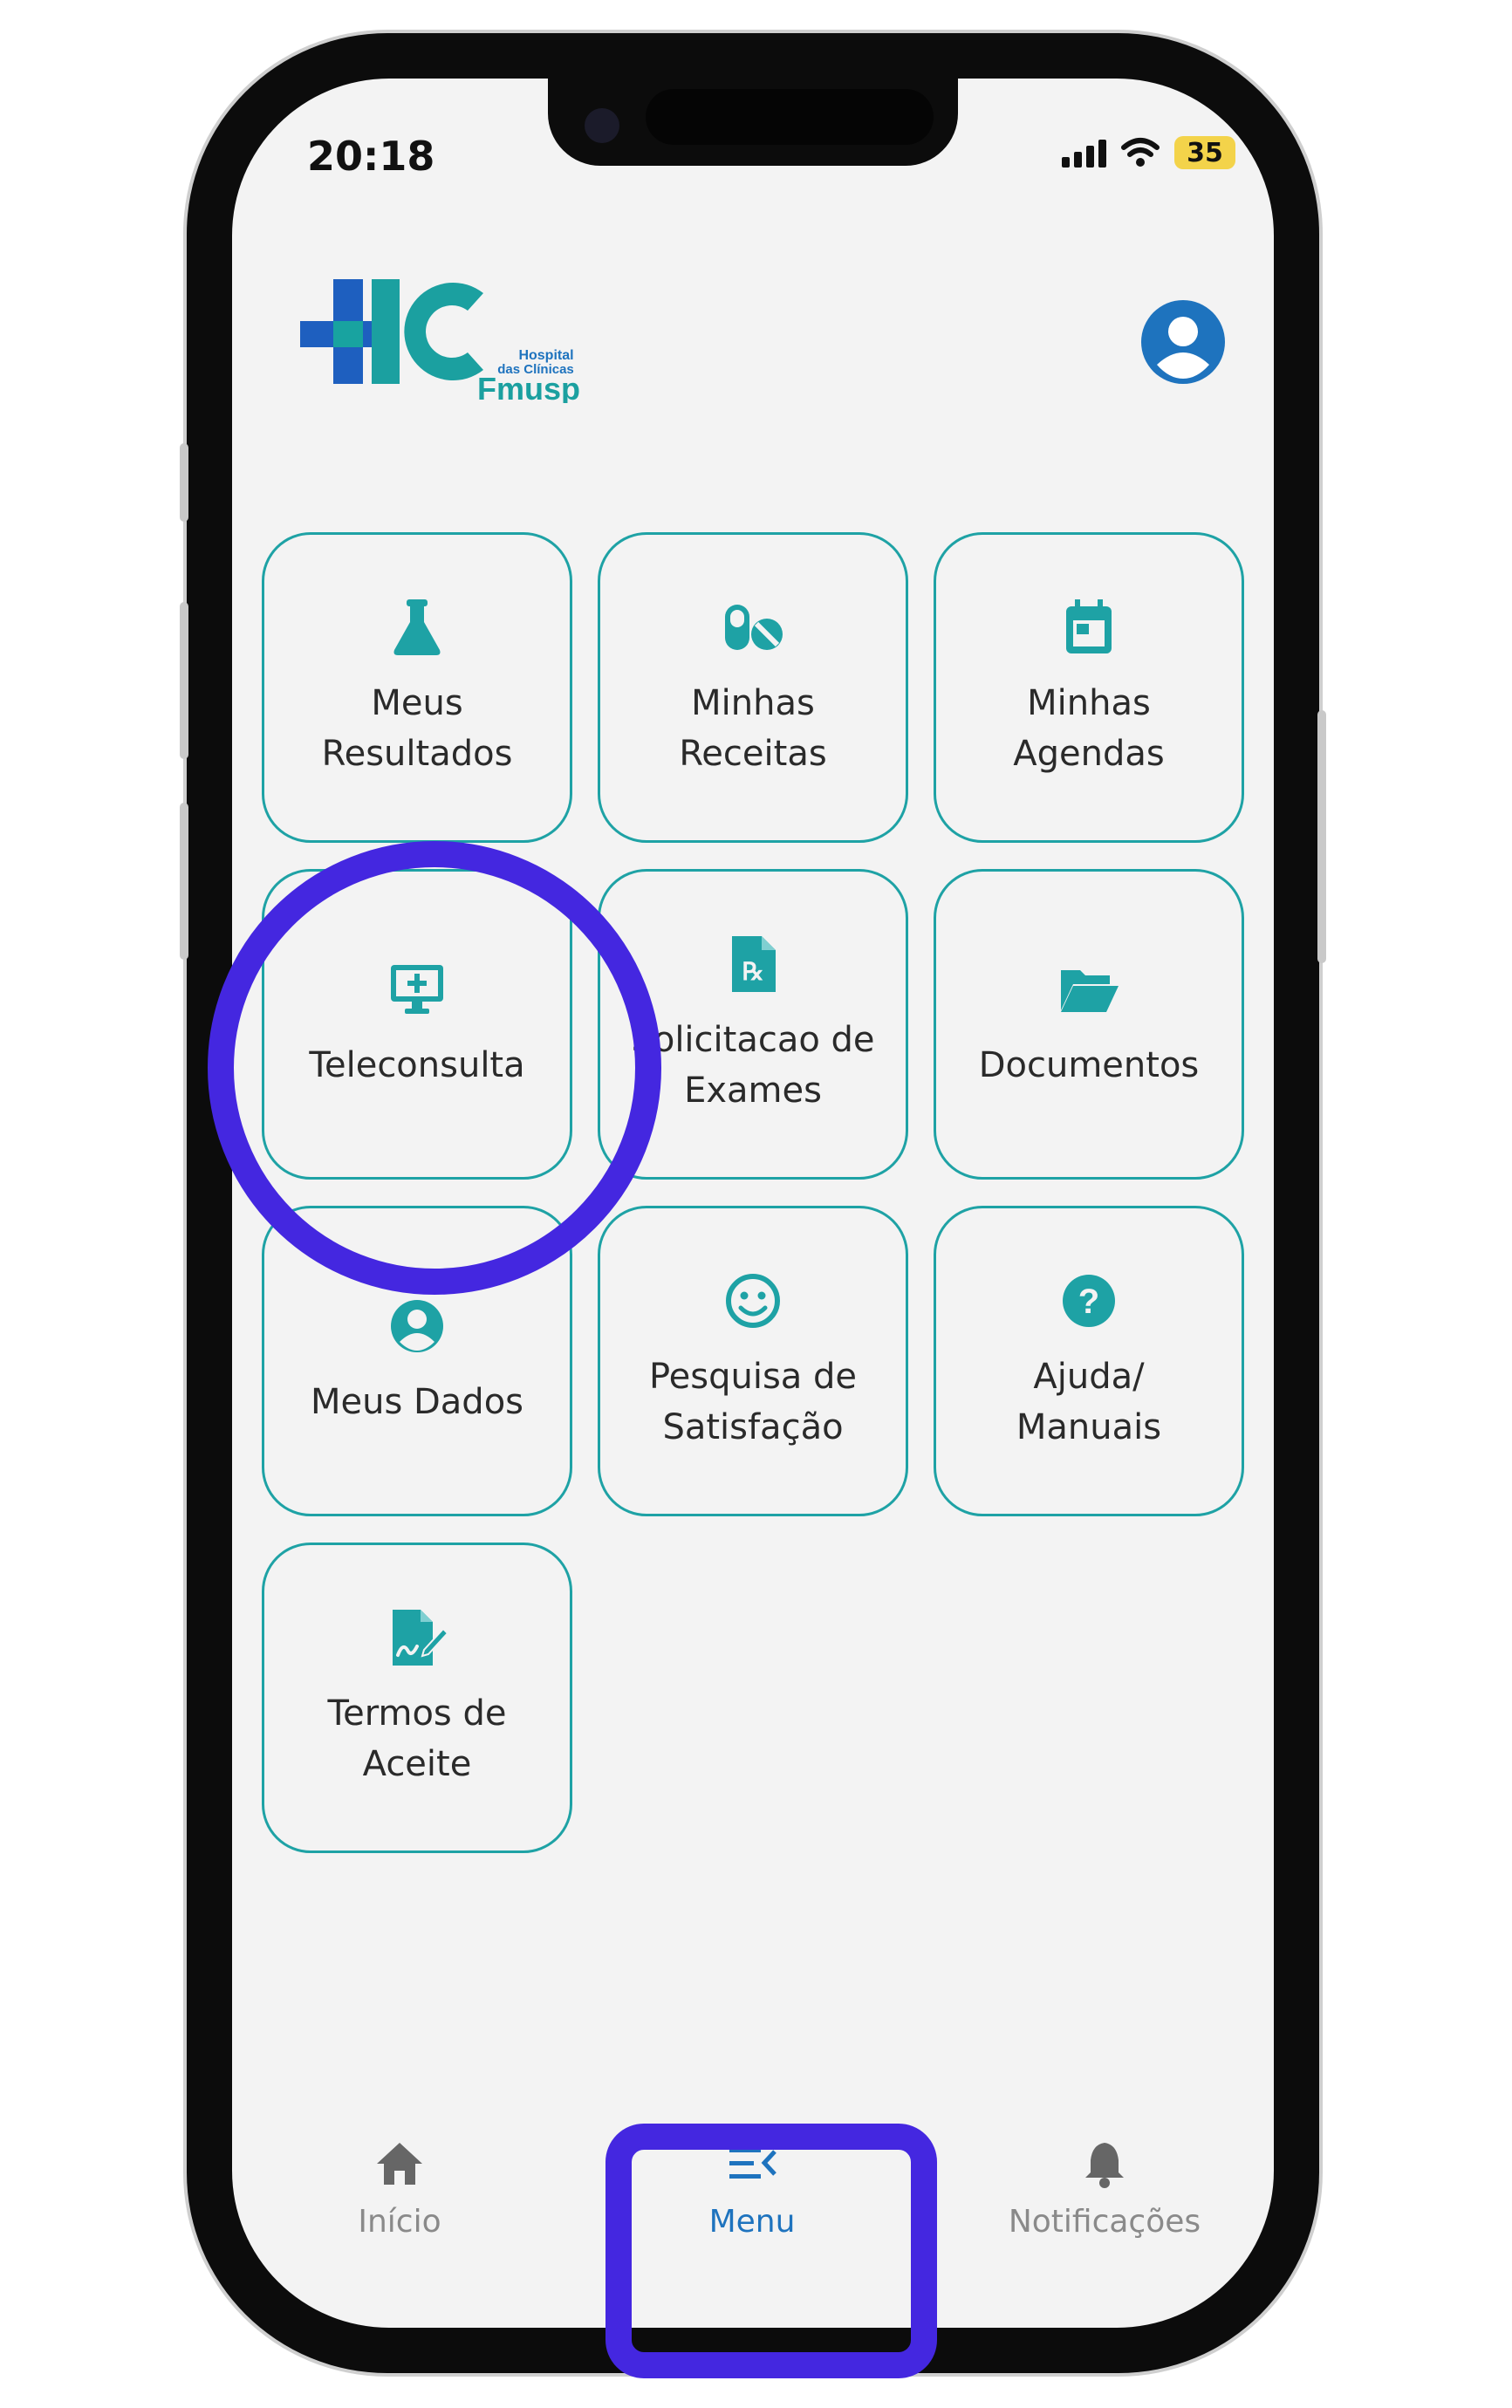 Image resolution: width=1512 pixels, height=2408 pixels. Describe the element at coordinates (754, 628) in the screenshot. I see `pills-icon` at that location.